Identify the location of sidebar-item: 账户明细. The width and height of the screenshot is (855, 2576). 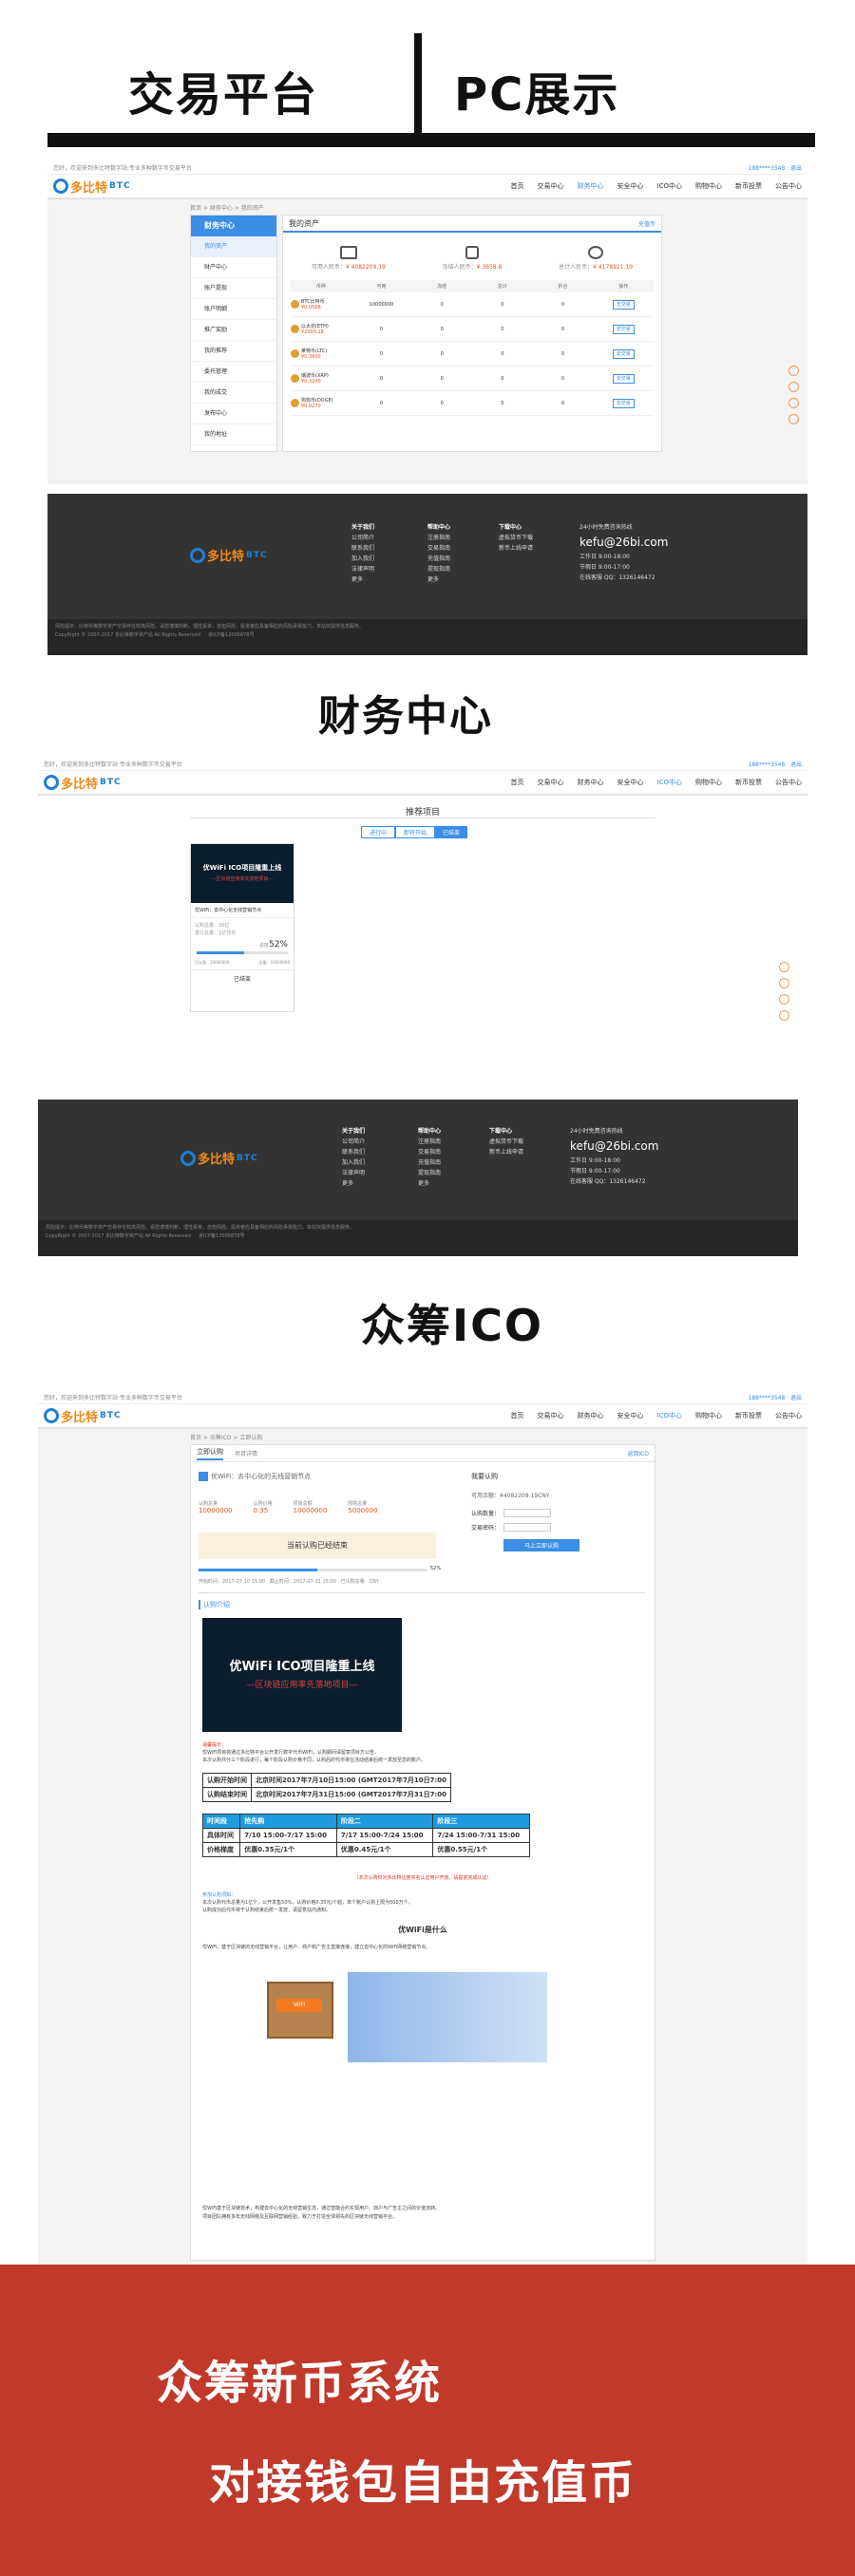
(233, 309).